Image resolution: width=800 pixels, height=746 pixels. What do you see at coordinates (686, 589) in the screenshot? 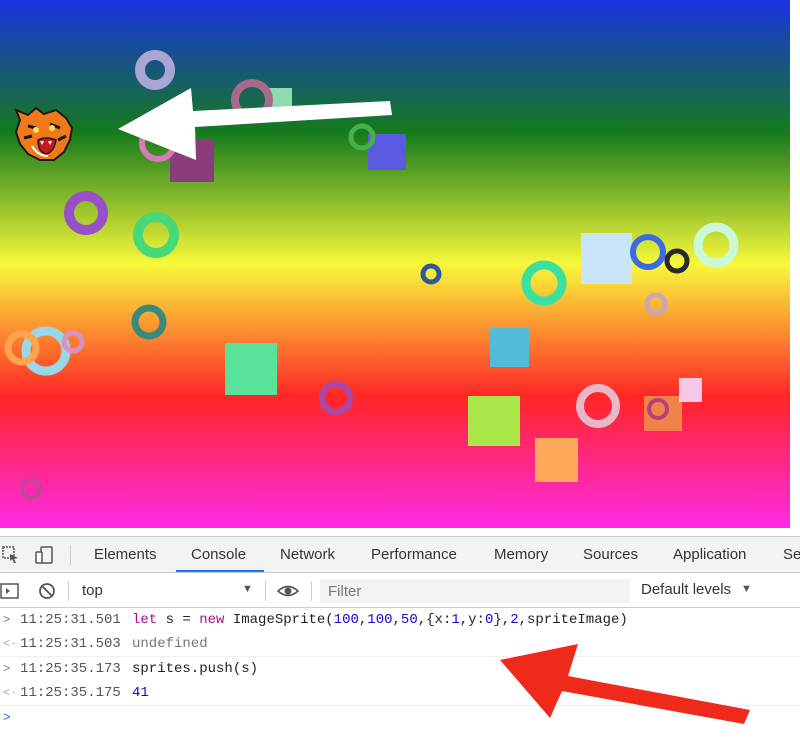
I see `log-levels-dropdown: Default levels` at bounding box center [686, 589].